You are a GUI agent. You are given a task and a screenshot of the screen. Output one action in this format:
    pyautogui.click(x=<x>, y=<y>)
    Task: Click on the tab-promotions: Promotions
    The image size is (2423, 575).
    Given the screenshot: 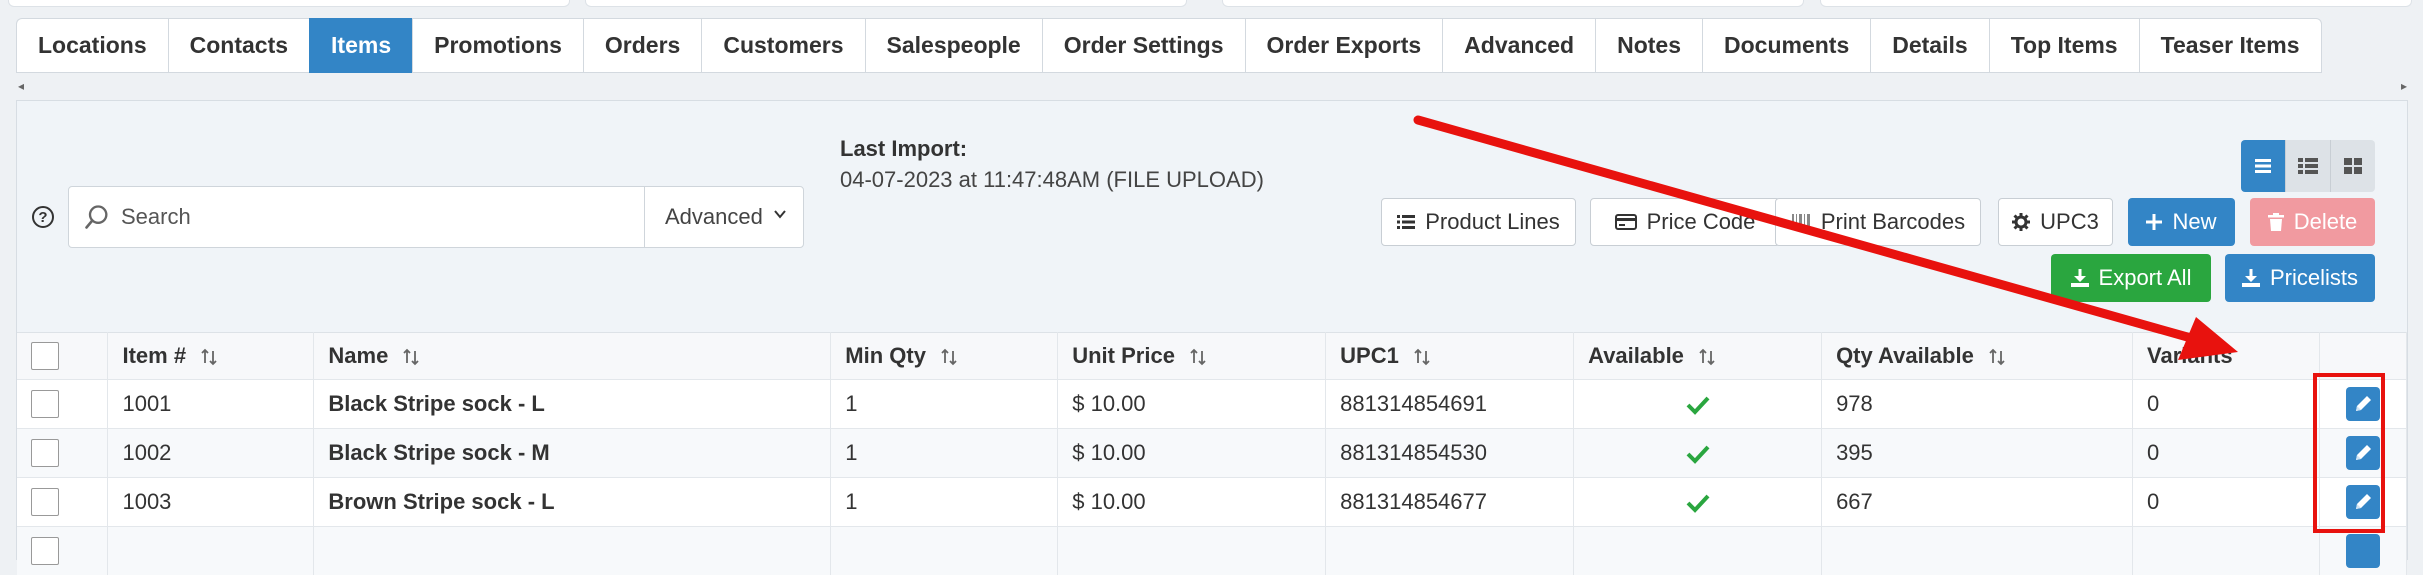 What is the action you would take?
    pyautogui.click(x=497, y=45)
    